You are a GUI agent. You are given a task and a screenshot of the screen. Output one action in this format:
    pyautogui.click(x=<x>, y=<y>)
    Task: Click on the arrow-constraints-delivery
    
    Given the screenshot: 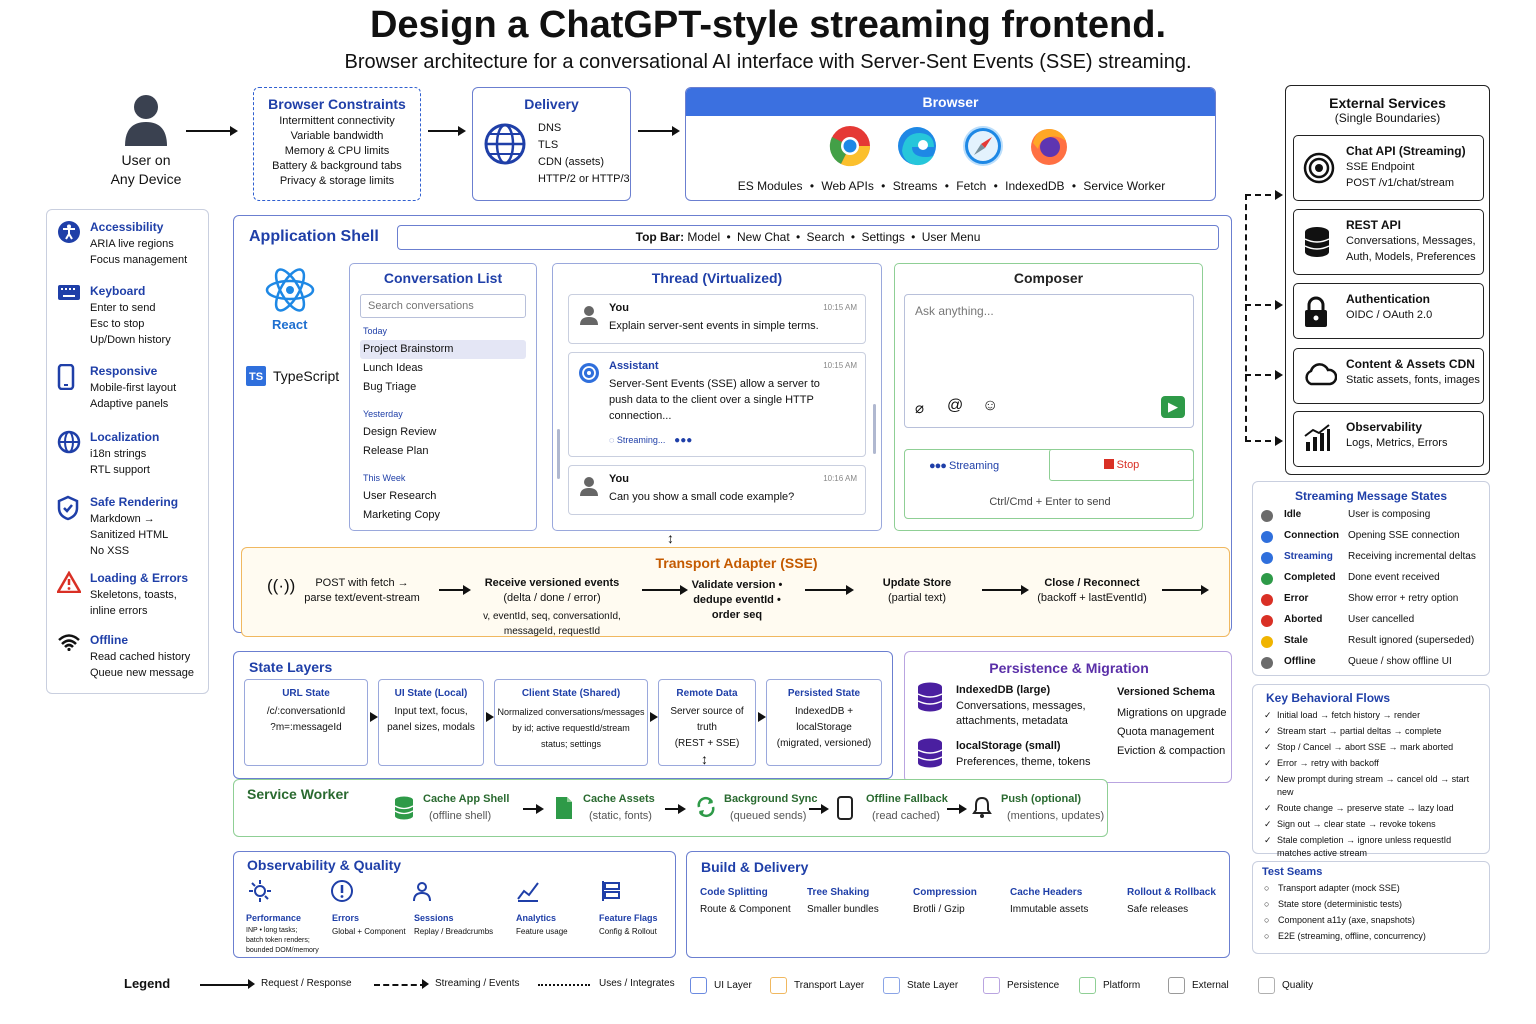 What is the action you would take?
    pyautogui.click(x=447, y=131)
    